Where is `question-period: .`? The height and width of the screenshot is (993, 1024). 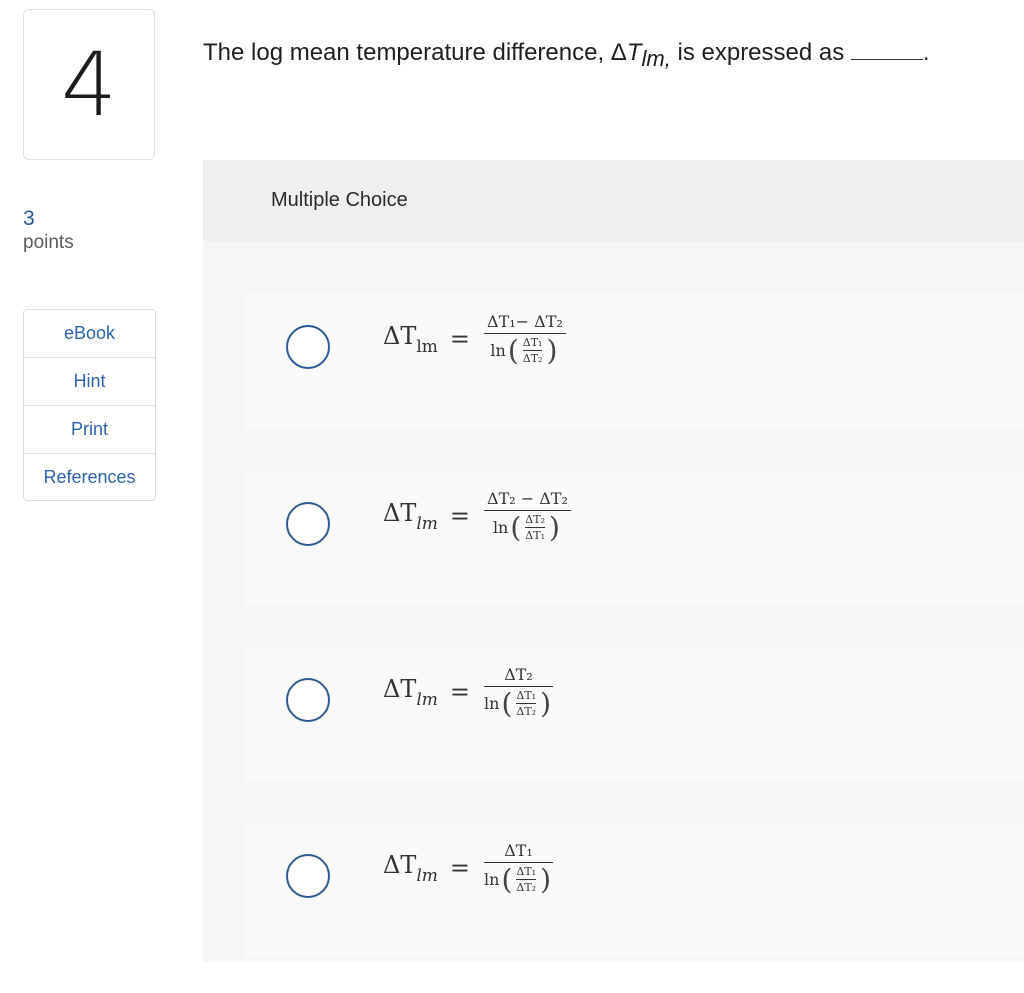
question-period: . is located at coordinates (926, 52).